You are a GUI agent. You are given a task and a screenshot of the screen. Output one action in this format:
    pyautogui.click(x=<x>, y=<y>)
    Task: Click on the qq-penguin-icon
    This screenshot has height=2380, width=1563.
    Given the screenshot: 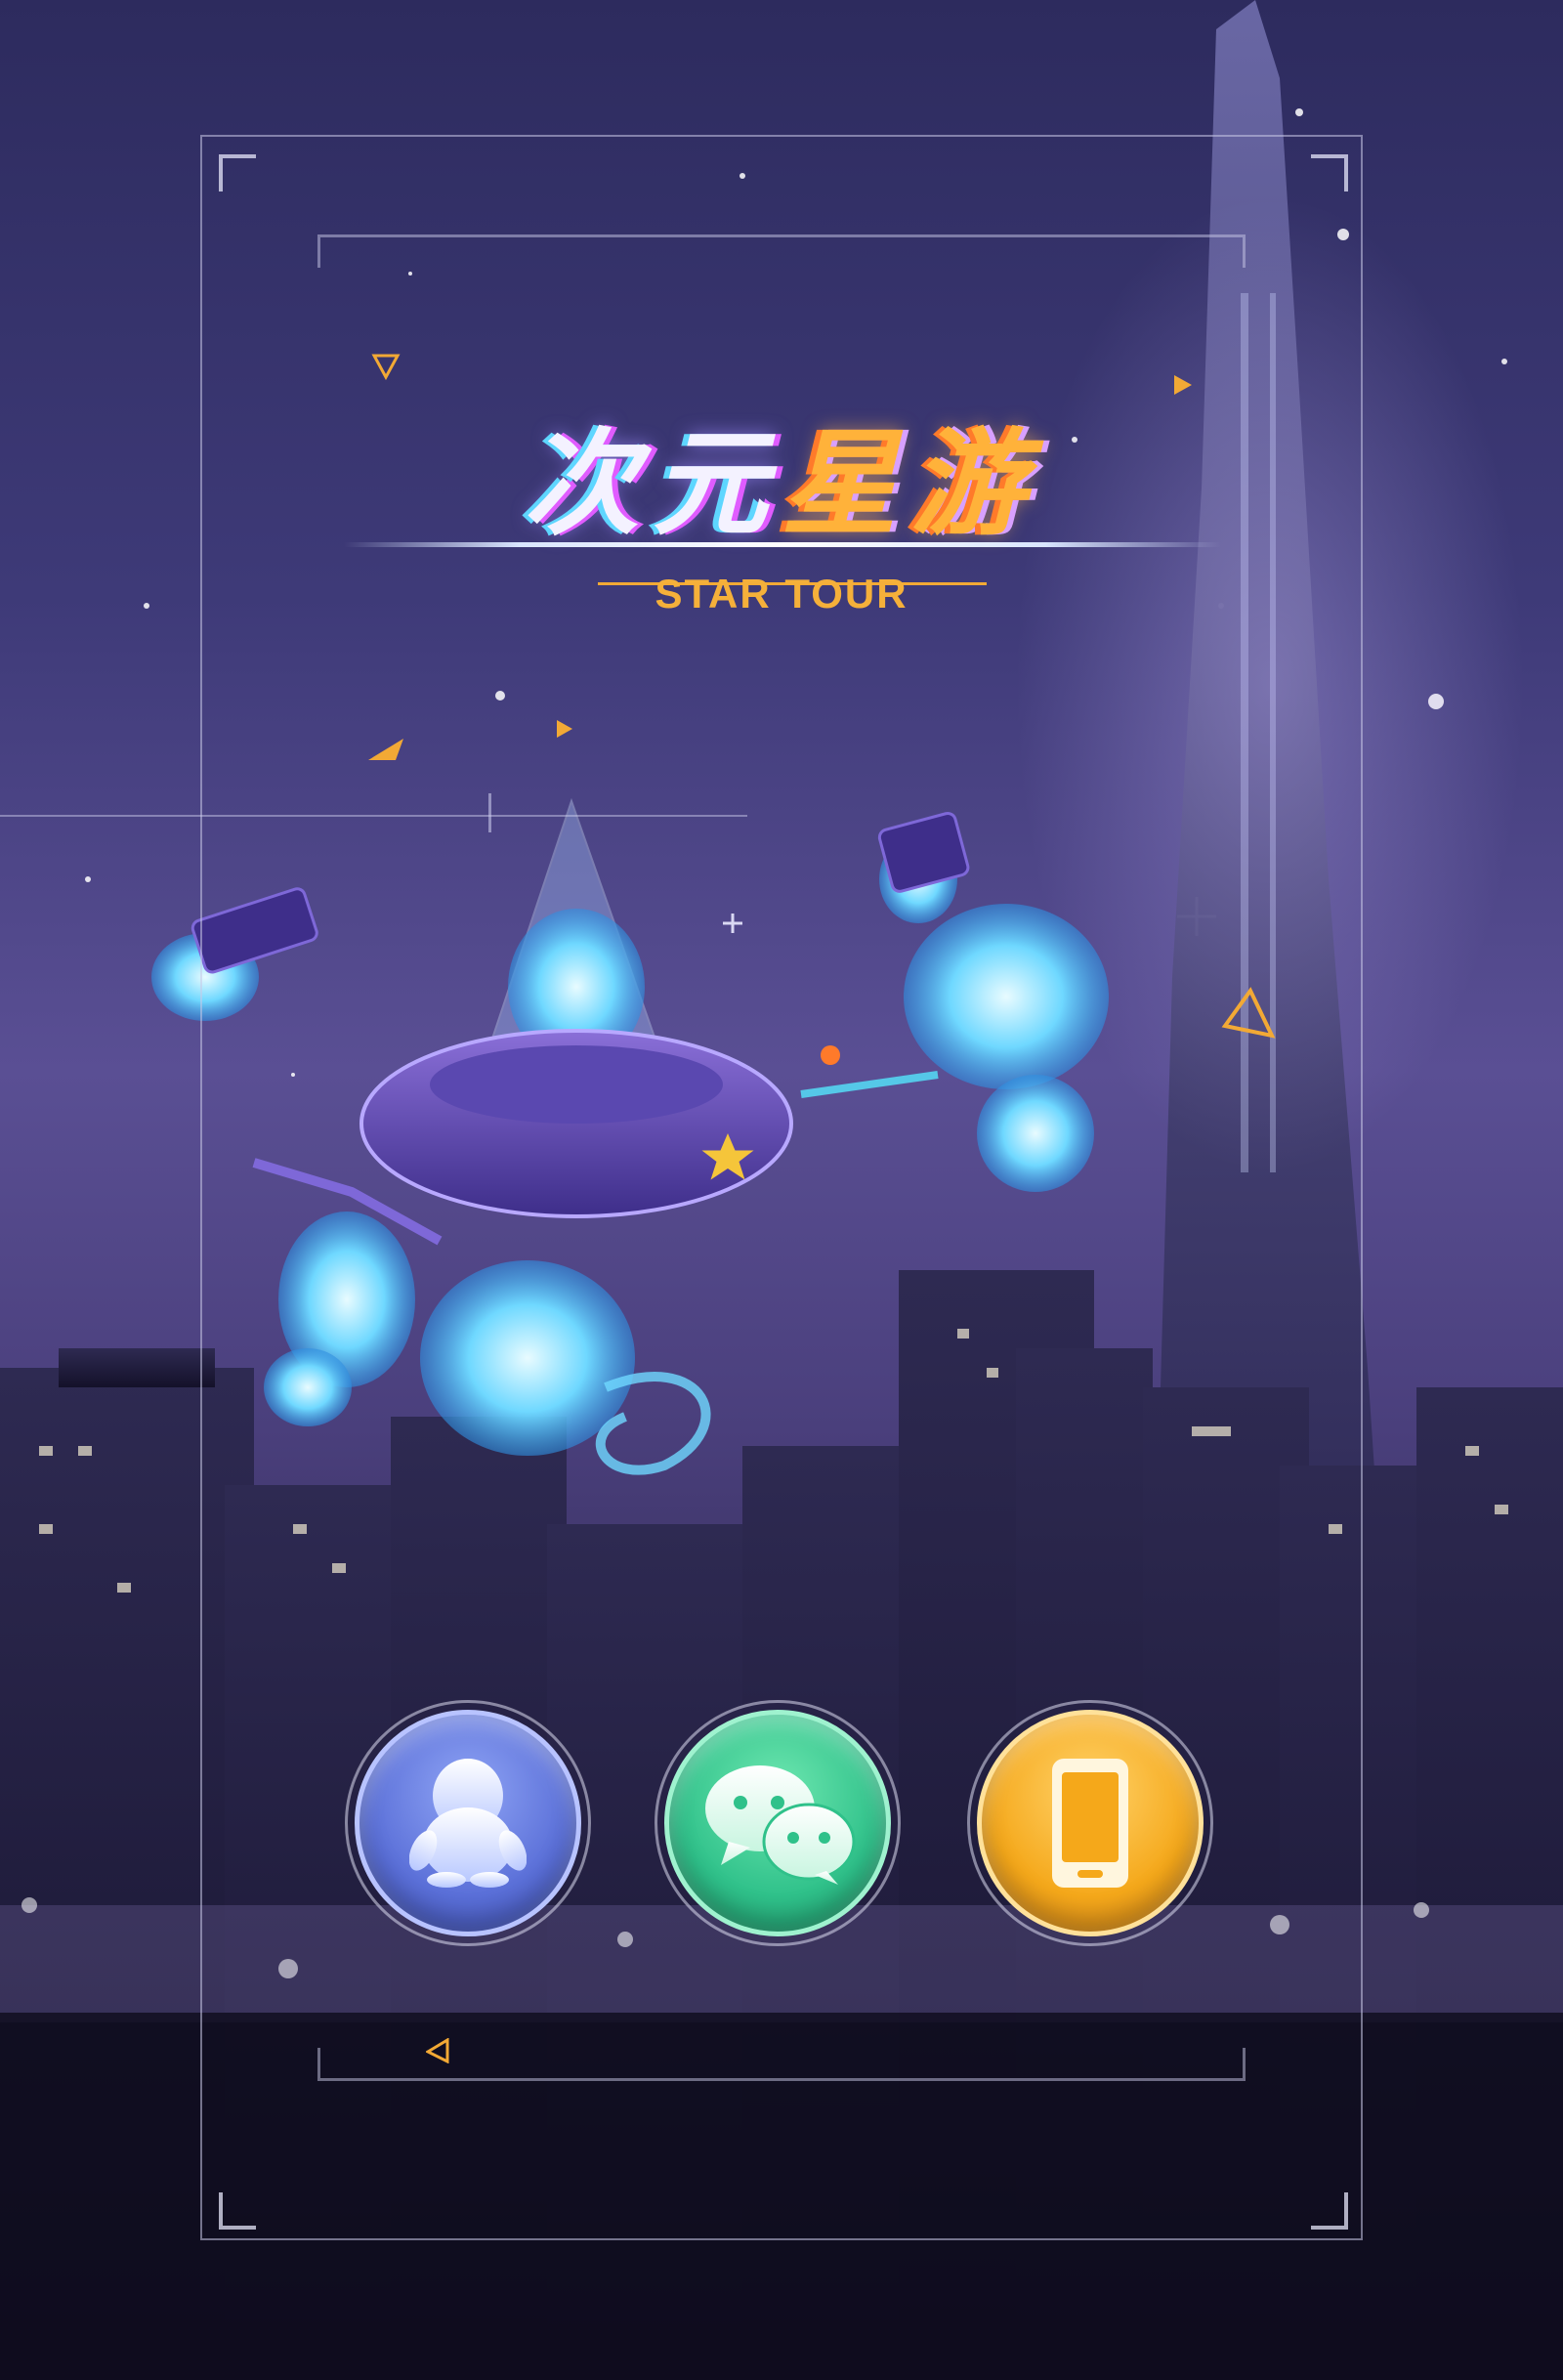 What is the action you would take?
    pyautogui.click(x=468, y=1823)
    